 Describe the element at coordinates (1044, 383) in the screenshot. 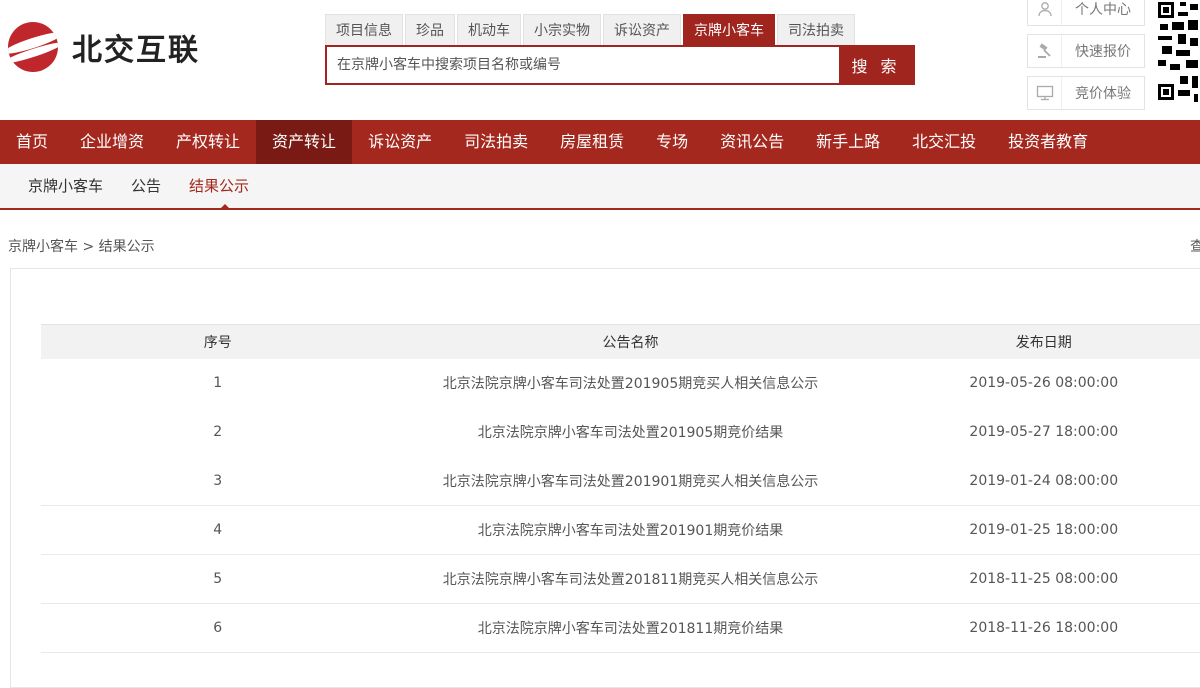

I see `row-date: 2019-05-26 08:00:00` at that location.